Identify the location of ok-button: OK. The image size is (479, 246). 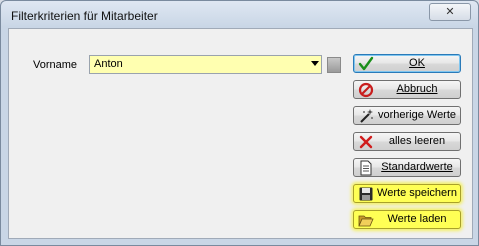
(407, 63).